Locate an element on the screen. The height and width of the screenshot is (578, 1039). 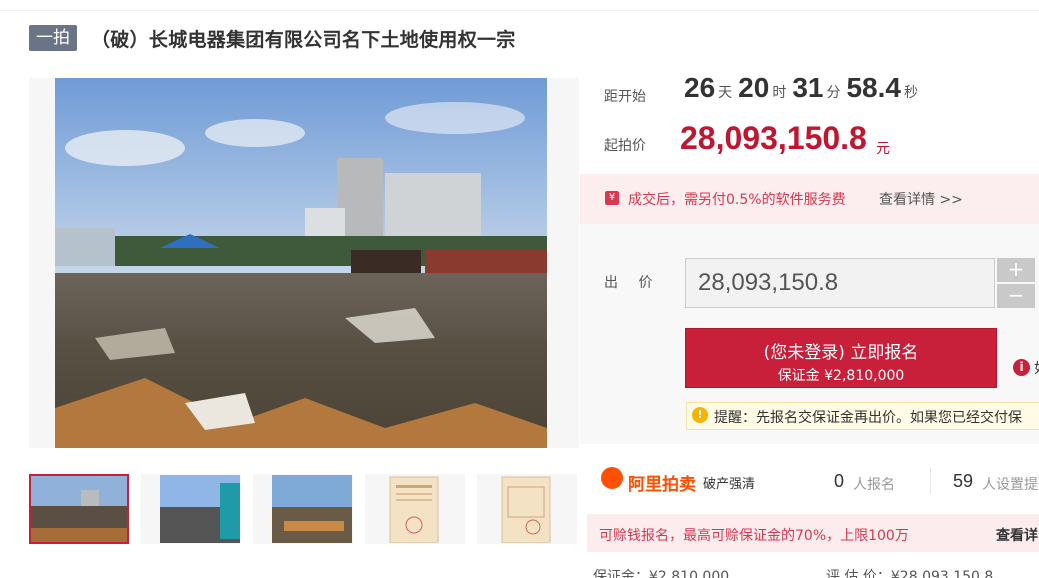
start-price-unit: 元 is located at coordinates (883, 149).